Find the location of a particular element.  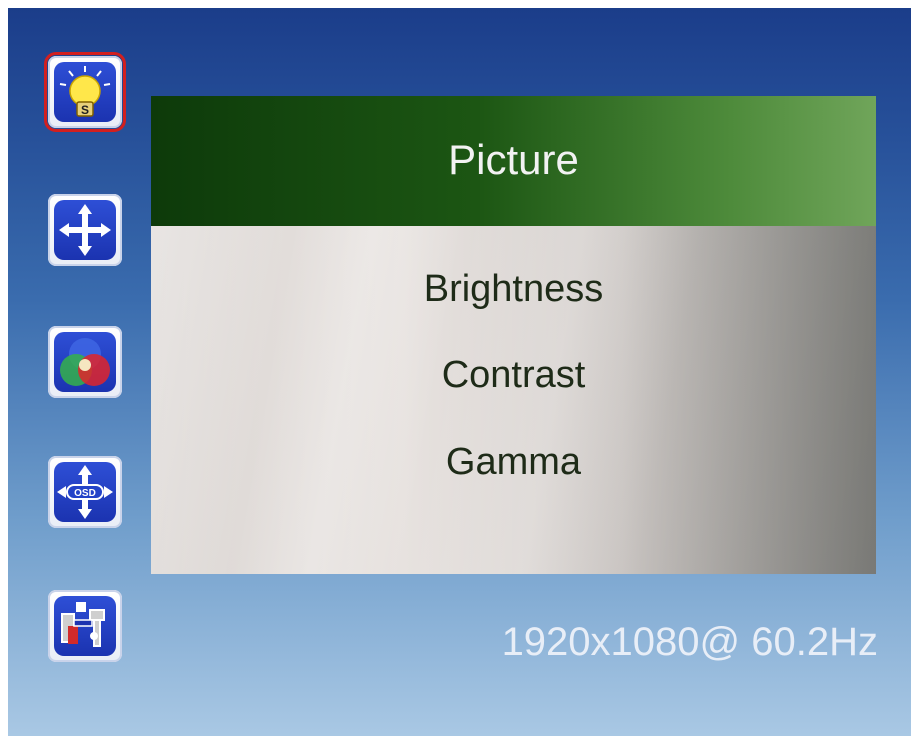

tools-icon is located at coordinates (83, 624).